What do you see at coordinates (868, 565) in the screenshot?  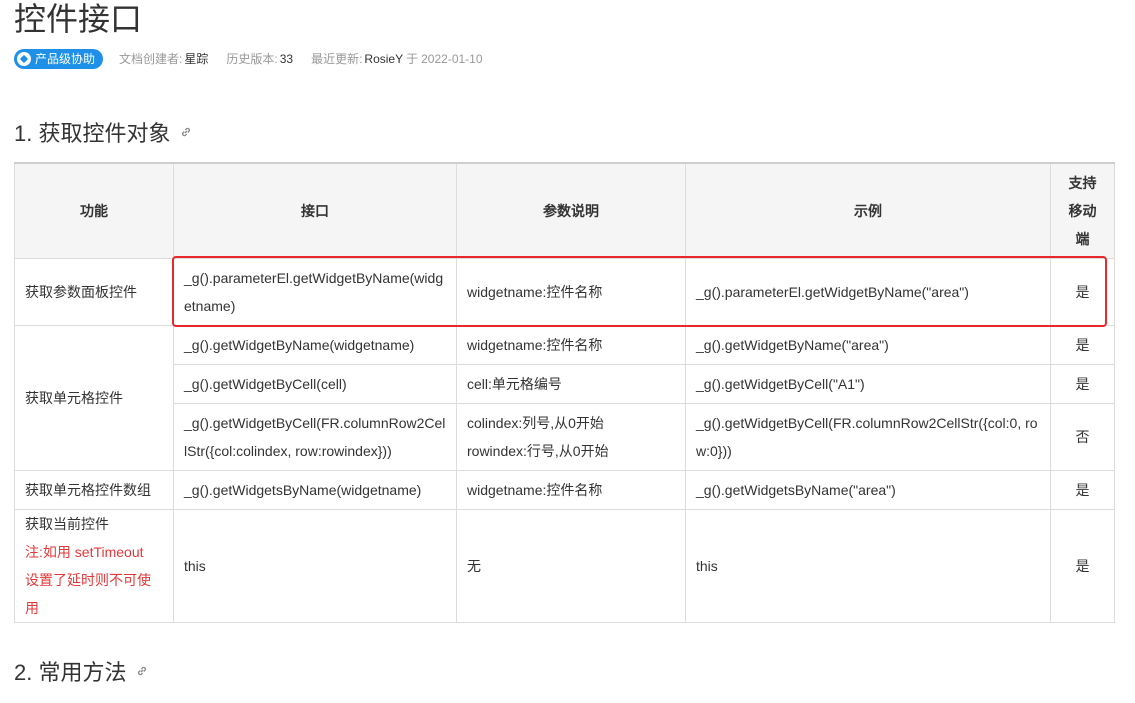 I see `cell-example: this` at bounding box center [868, 565].